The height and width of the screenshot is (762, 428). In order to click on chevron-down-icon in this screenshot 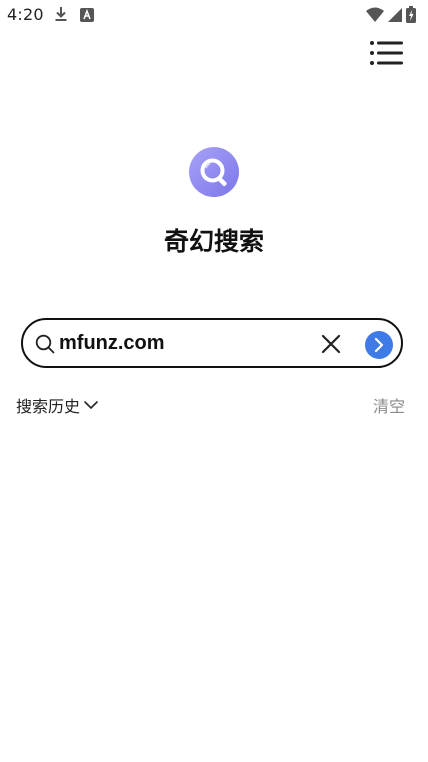, I will do `click(91, 405)`.